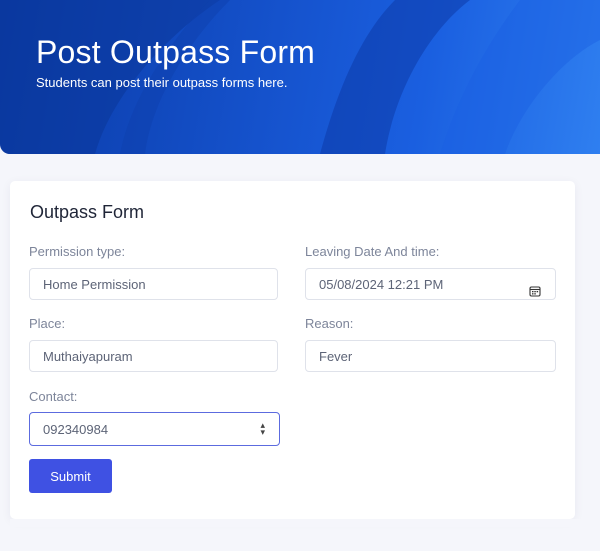 This screenshot has width=600, height=551. I want to click on leaving-datetime-input: 05/08/2024 12:21 PM, so click(430, 284).